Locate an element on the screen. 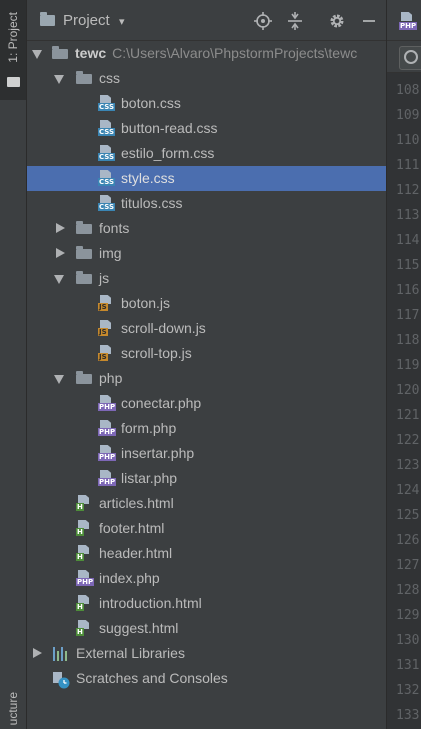  line-number: 128 is located at coordinates (408, 590).